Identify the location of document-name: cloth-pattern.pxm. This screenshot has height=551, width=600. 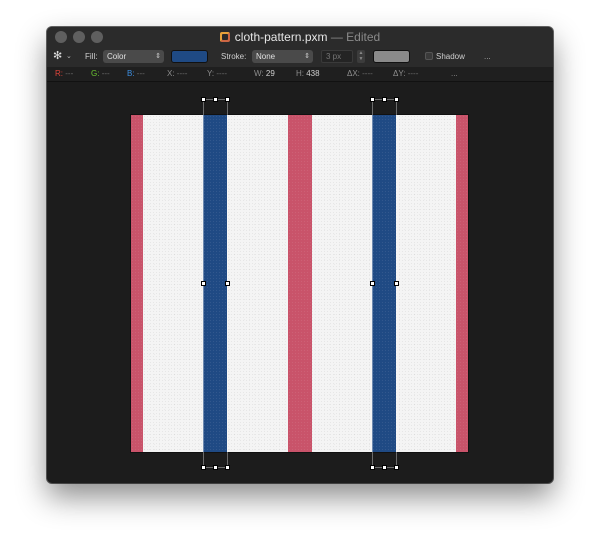
(281, 37).